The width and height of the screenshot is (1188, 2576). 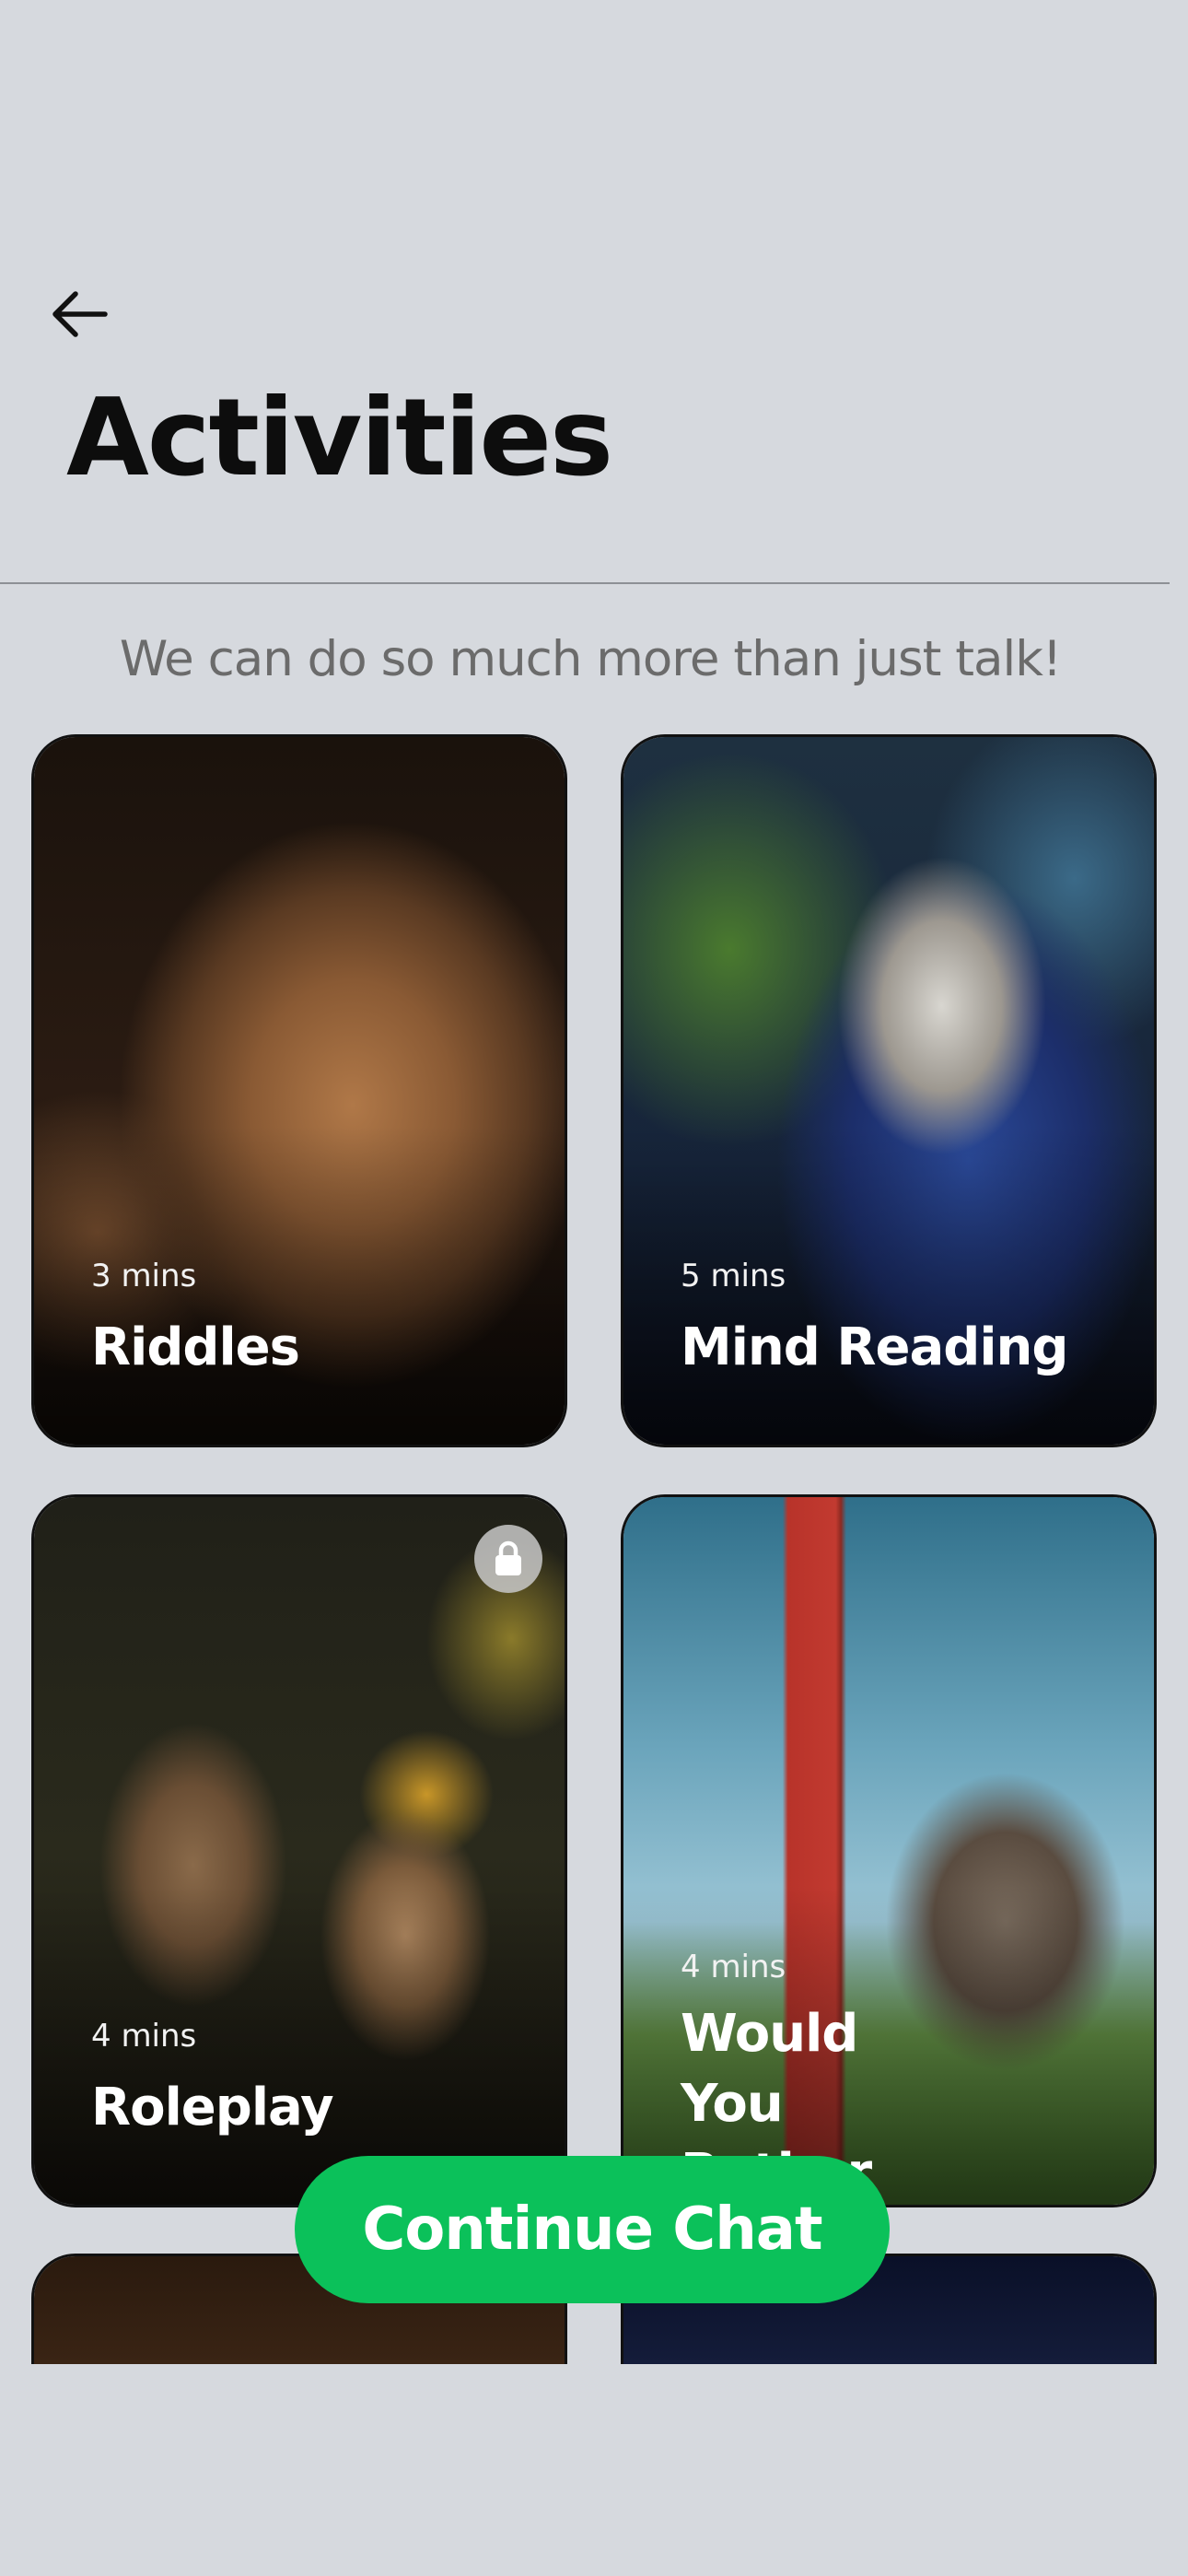 I want to click on activity-duration: 5 mins, so click(x=733, y=1276).